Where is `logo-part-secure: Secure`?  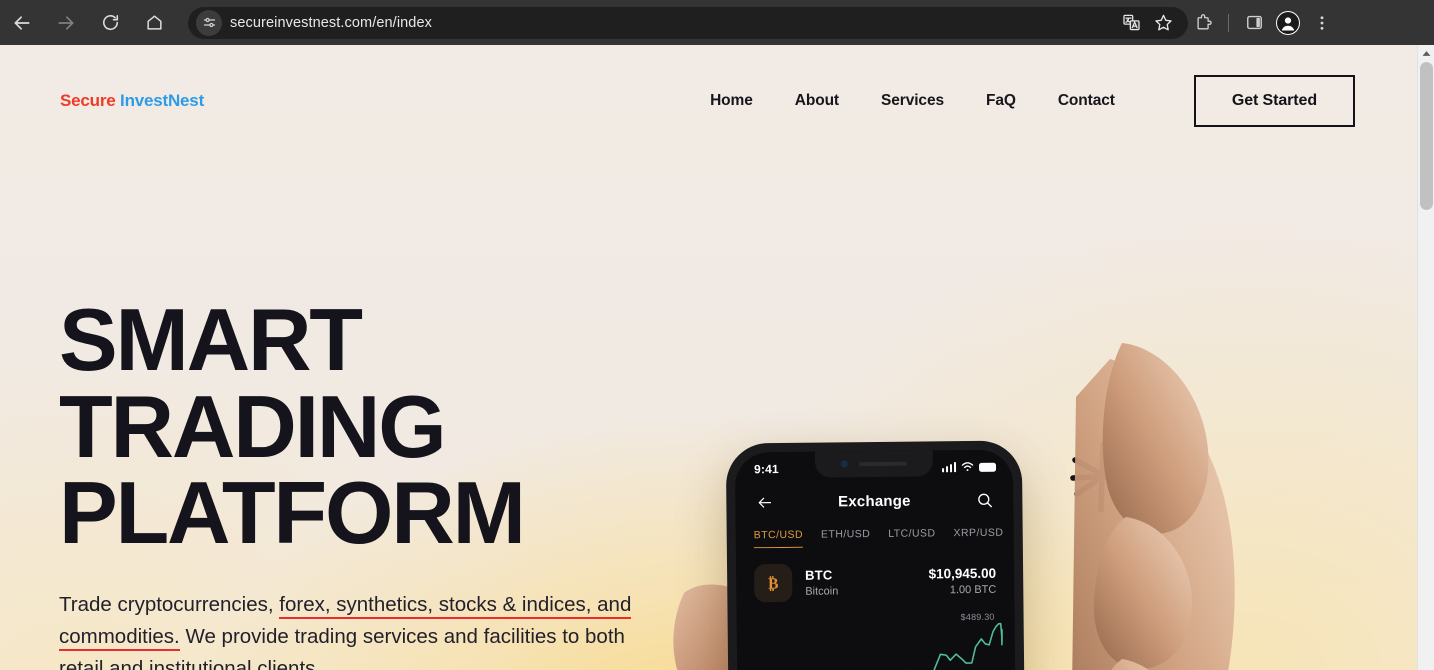 logo-part-secure: Secure is located at coordinates (88, 100).